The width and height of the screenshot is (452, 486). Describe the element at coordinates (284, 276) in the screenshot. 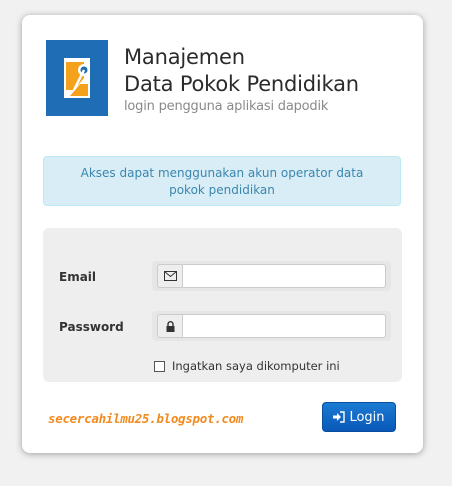

I see `email-field` at that location.